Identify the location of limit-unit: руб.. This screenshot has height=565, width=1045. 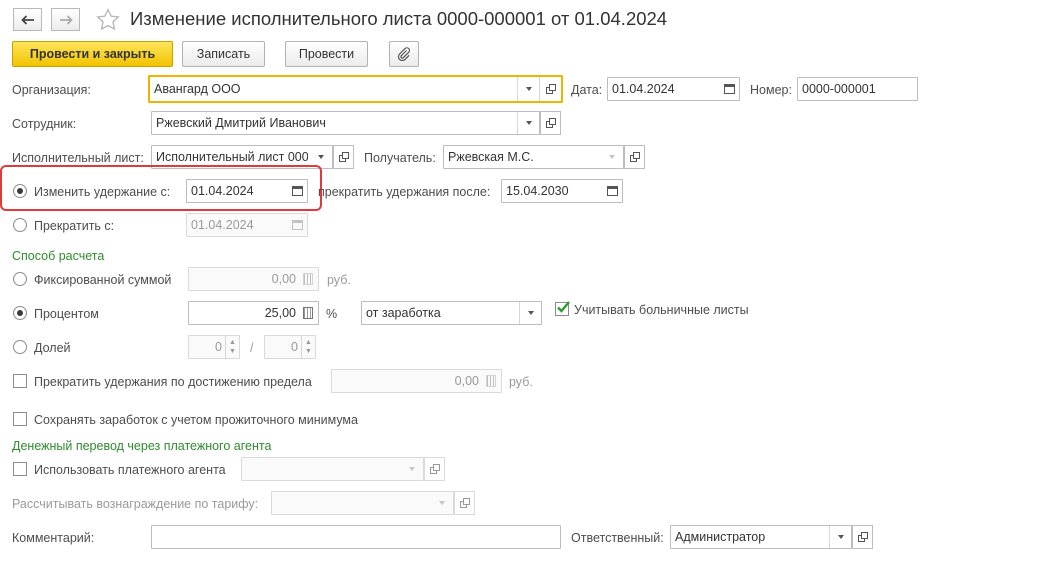
(521, 382).